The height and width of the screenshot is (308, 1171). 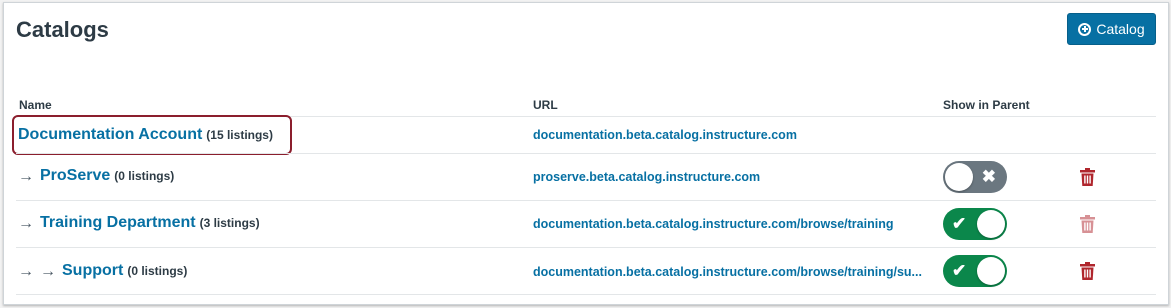 What do you see at coordinates (75, 176) in the screenshot?
I see `catalog-name-link: ProServe` at bounding box center [75, 176].